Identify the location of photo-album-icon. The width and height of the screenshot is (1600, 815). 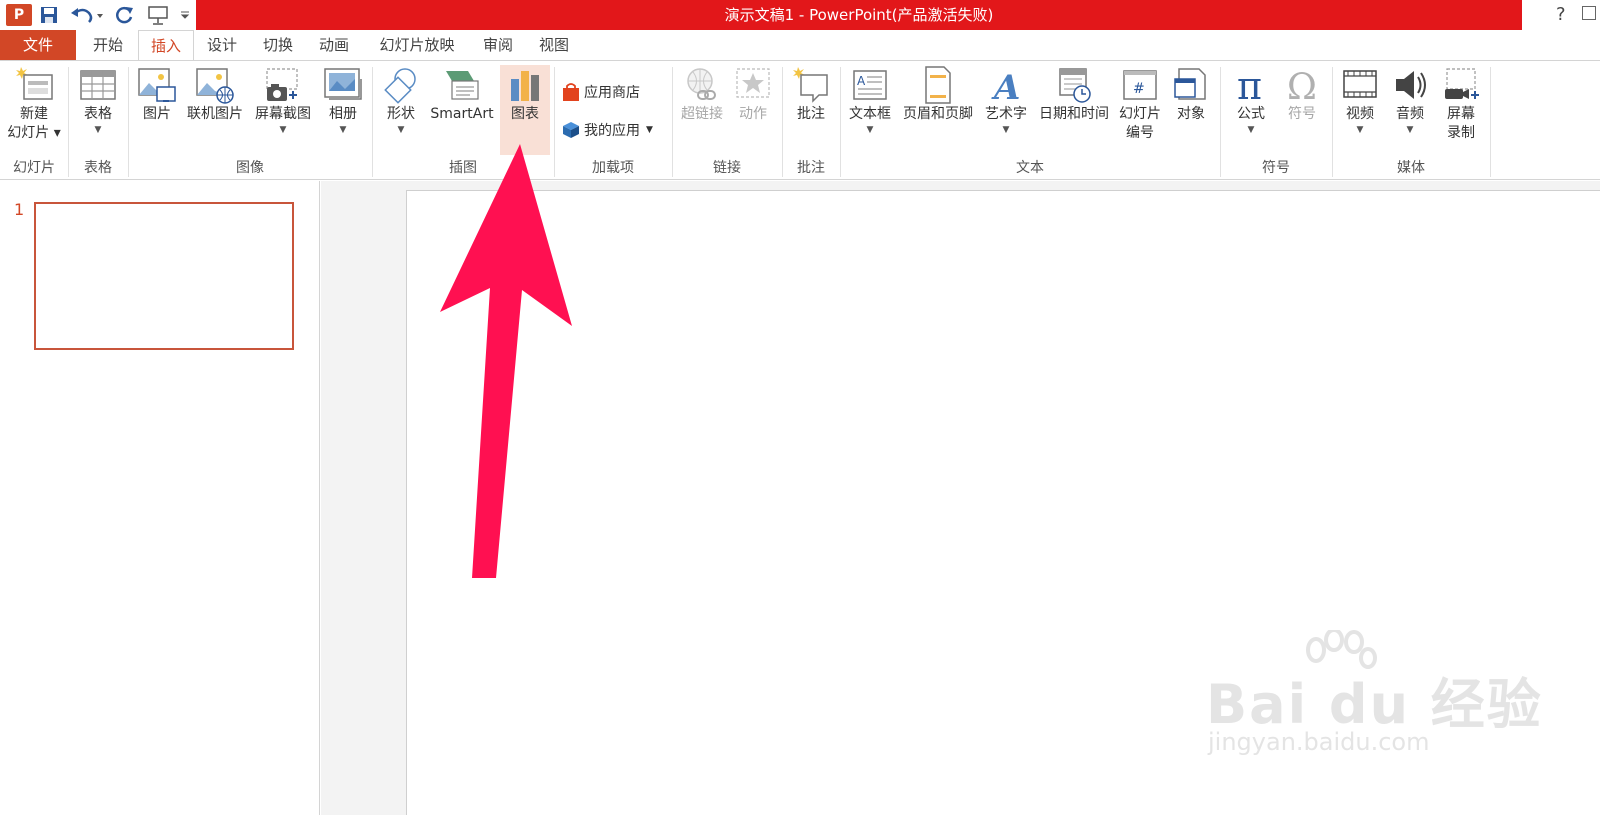
(343, 84).